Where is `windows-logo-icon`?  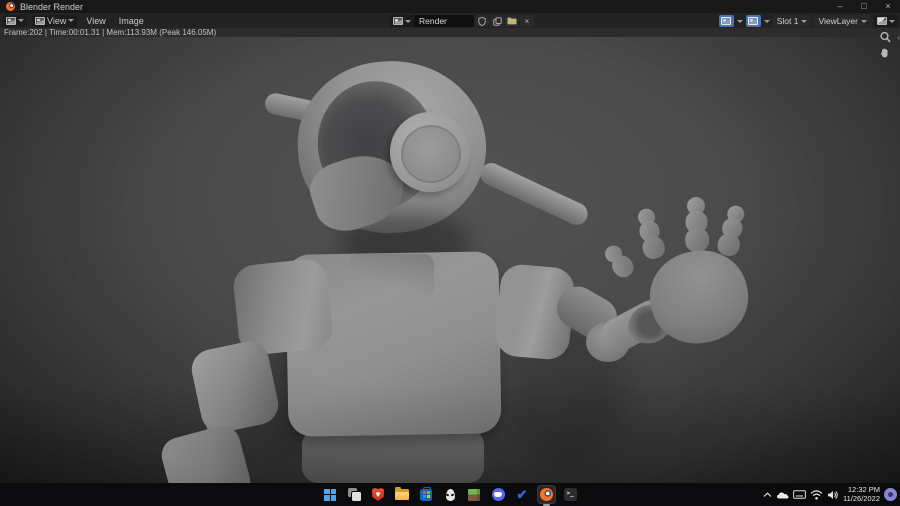 windows-logo-icon is located at coordinates (330, 494).